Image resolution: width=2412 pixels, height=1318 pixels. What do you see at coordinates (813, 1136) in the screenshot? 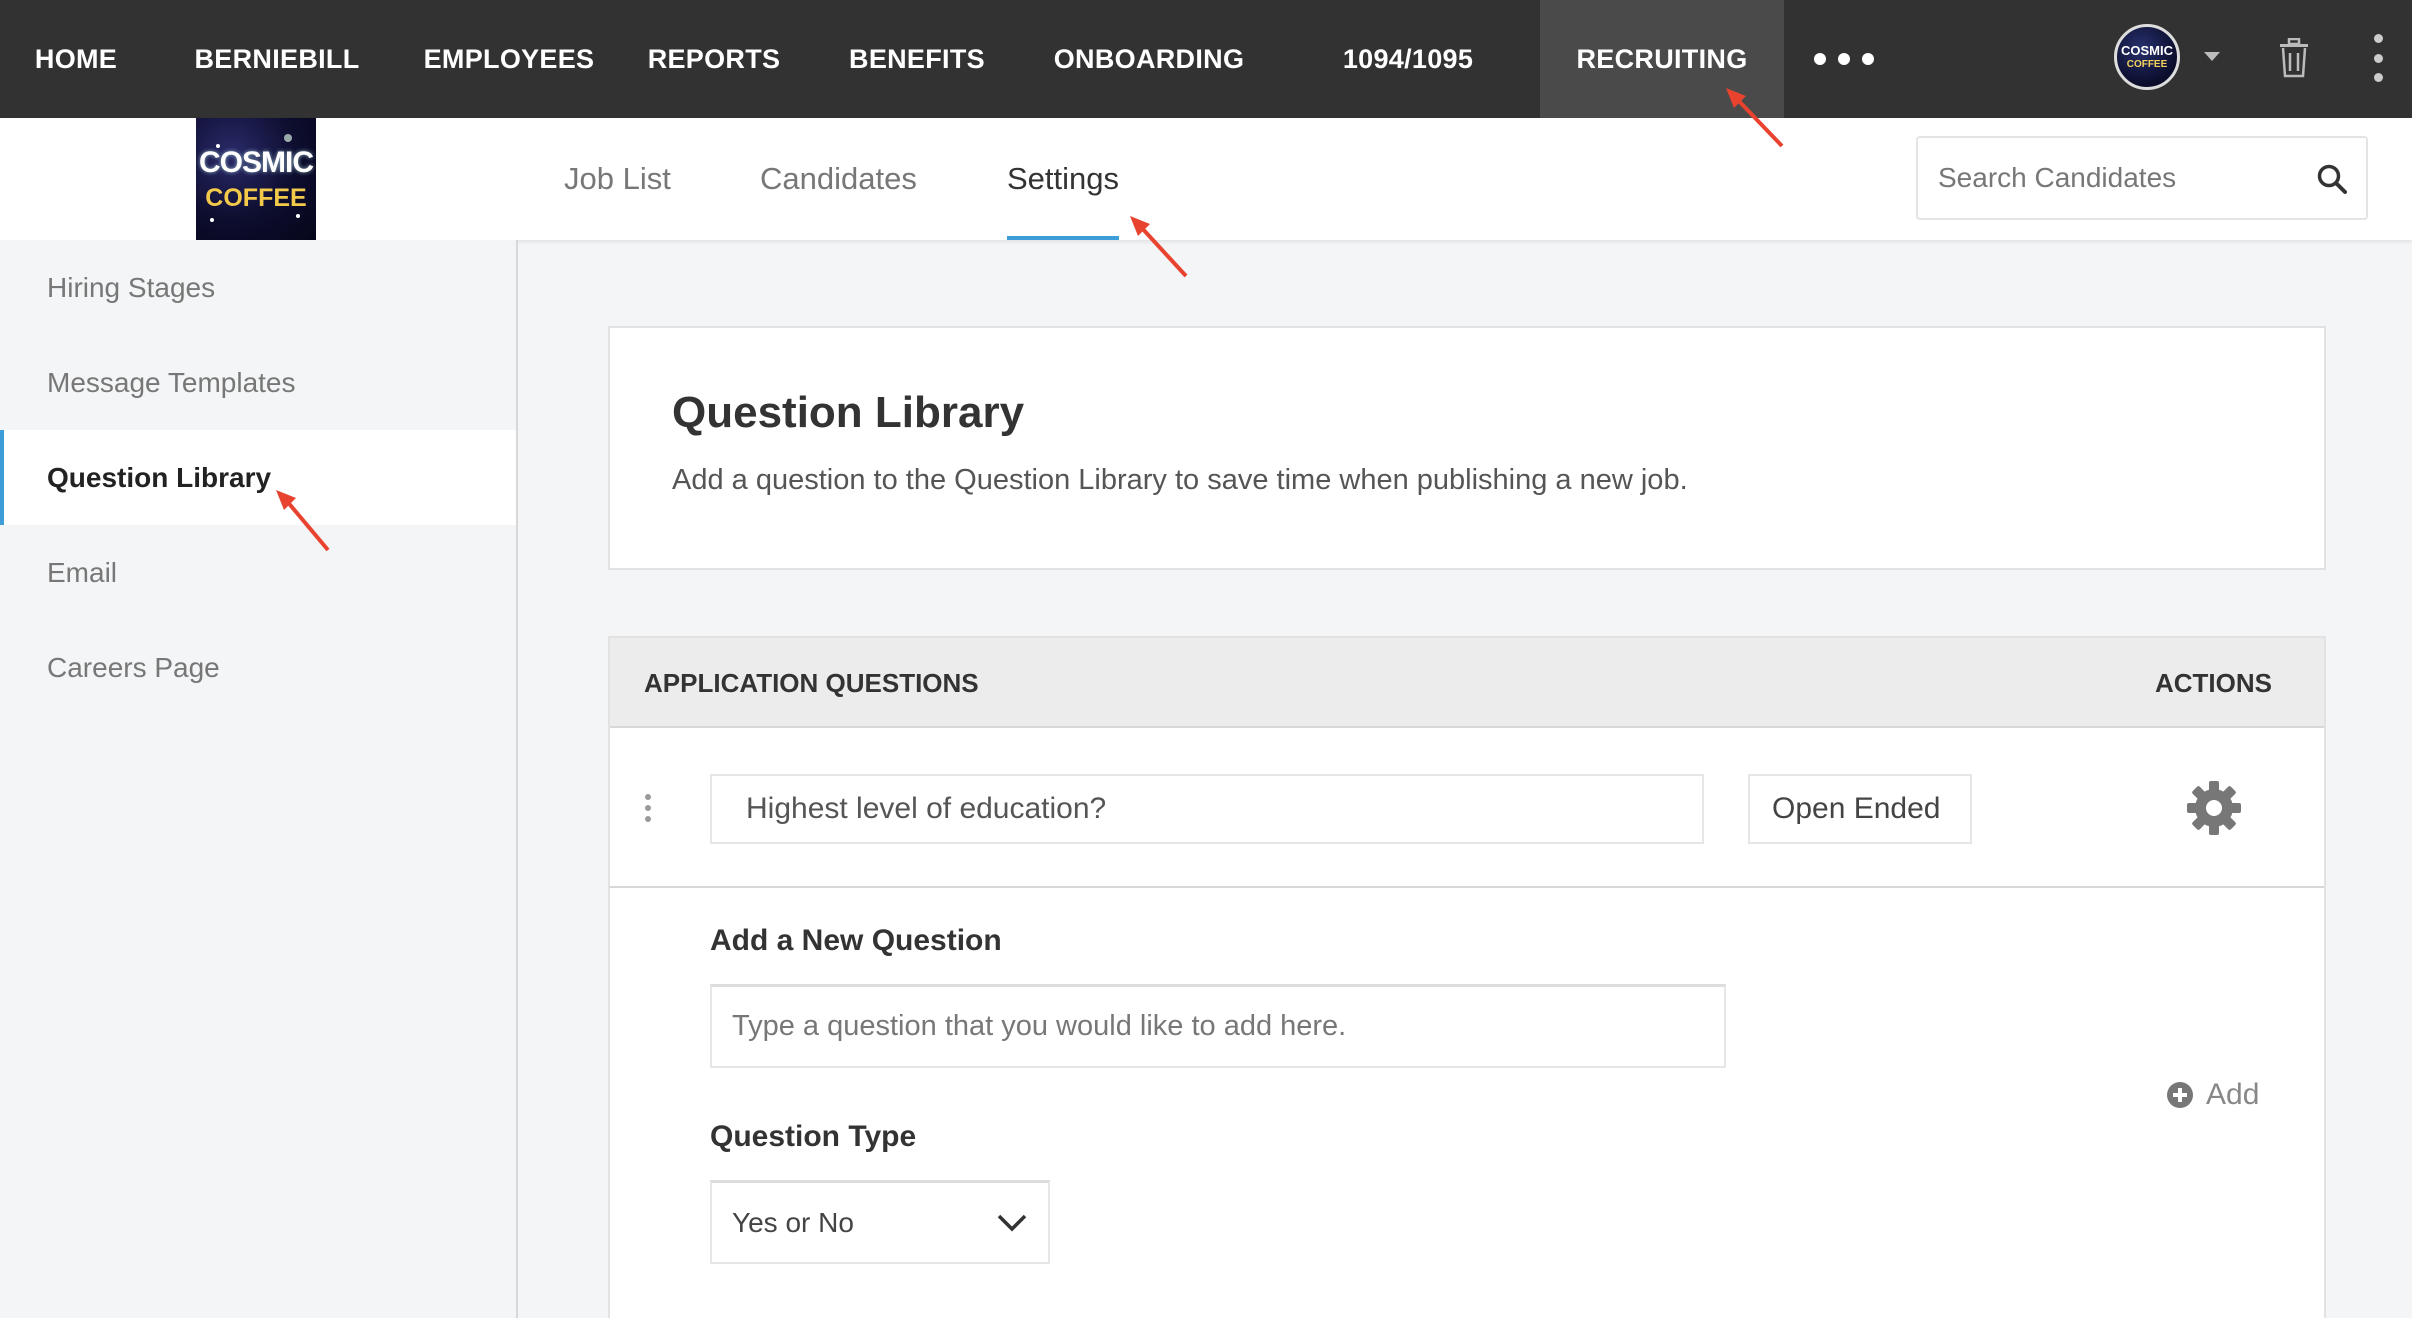
I see `question-type-label: Question Type` at bounding box center [813, 1136].